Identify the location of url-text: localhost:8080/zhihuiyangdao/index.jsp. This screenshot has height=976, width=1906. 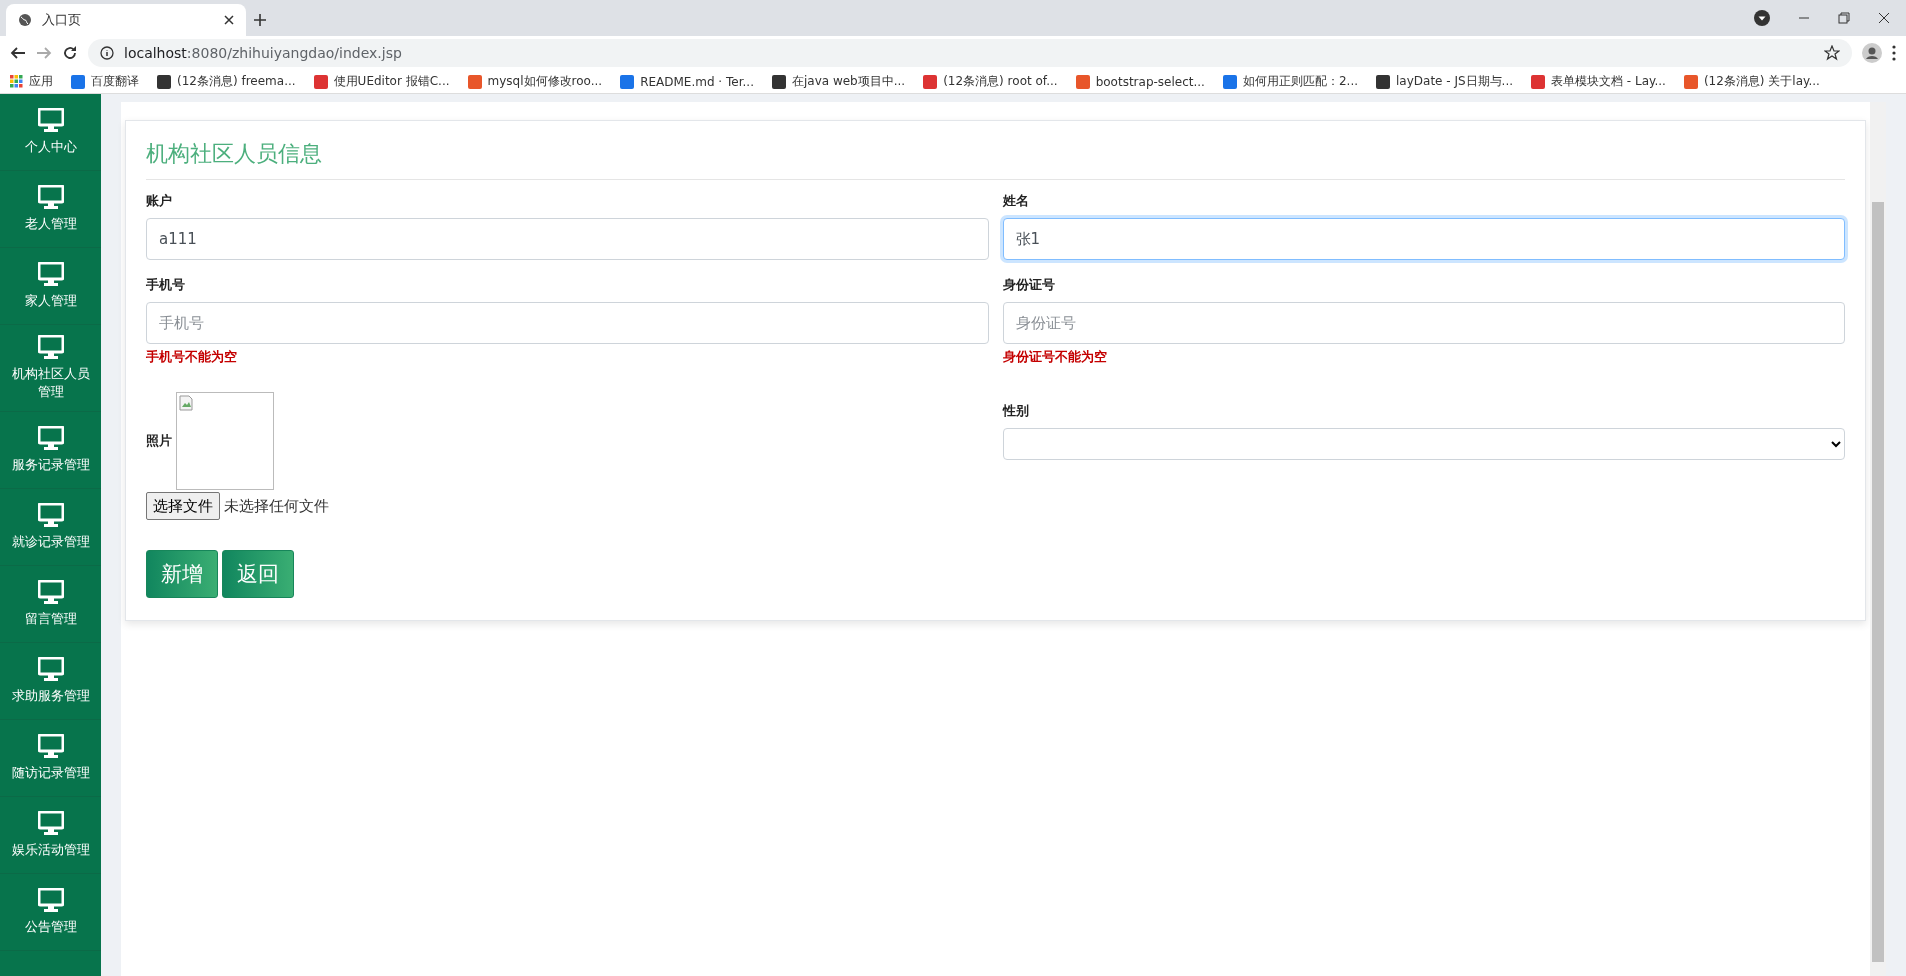
(263, 53).